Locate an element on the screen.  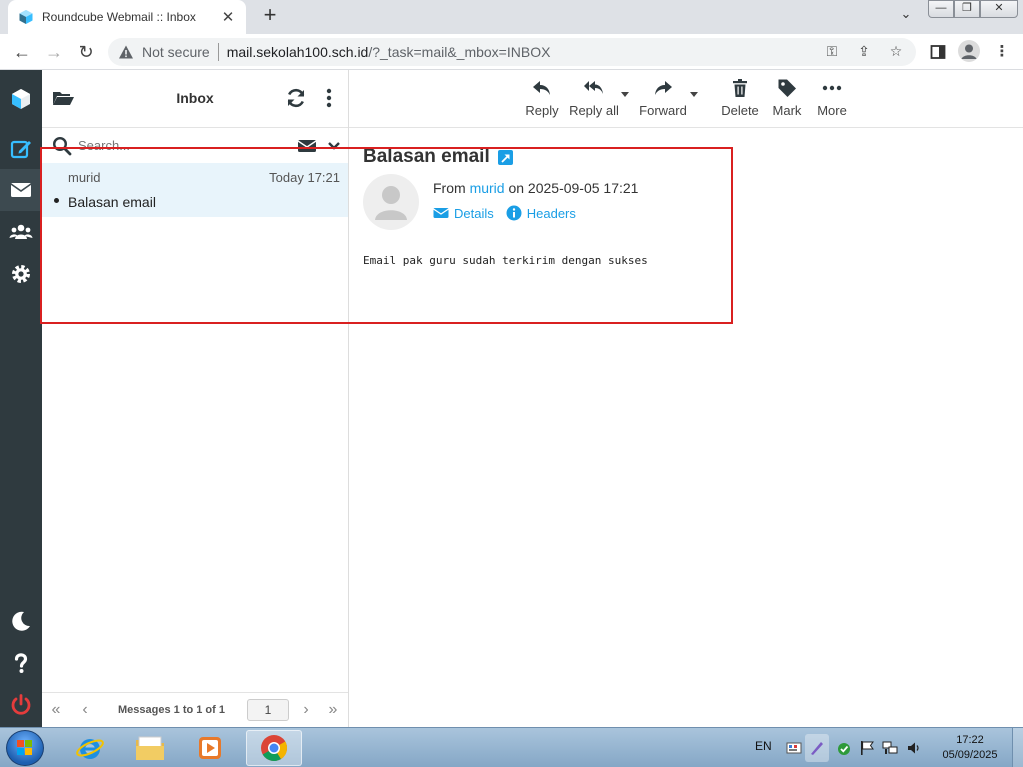
pen-tray-button is located at coordinates (817, 748).